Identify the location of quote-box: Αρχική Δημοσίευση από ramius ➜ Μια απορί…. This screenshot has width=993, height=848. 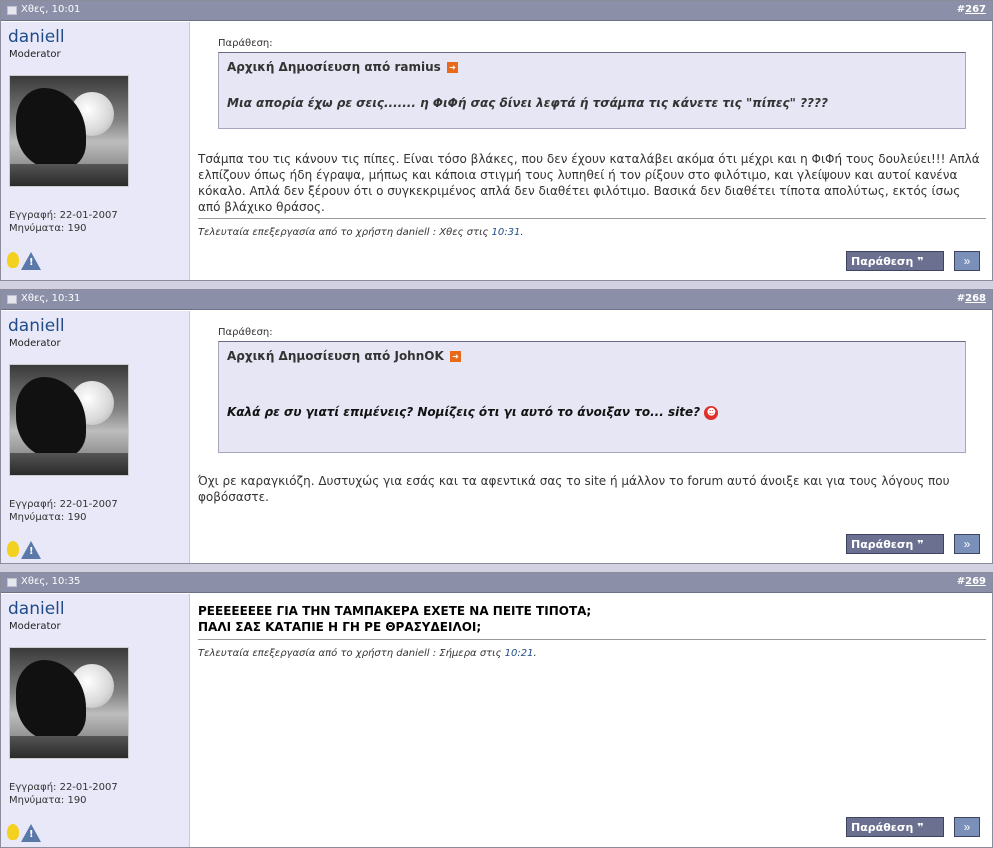
(592, 90).